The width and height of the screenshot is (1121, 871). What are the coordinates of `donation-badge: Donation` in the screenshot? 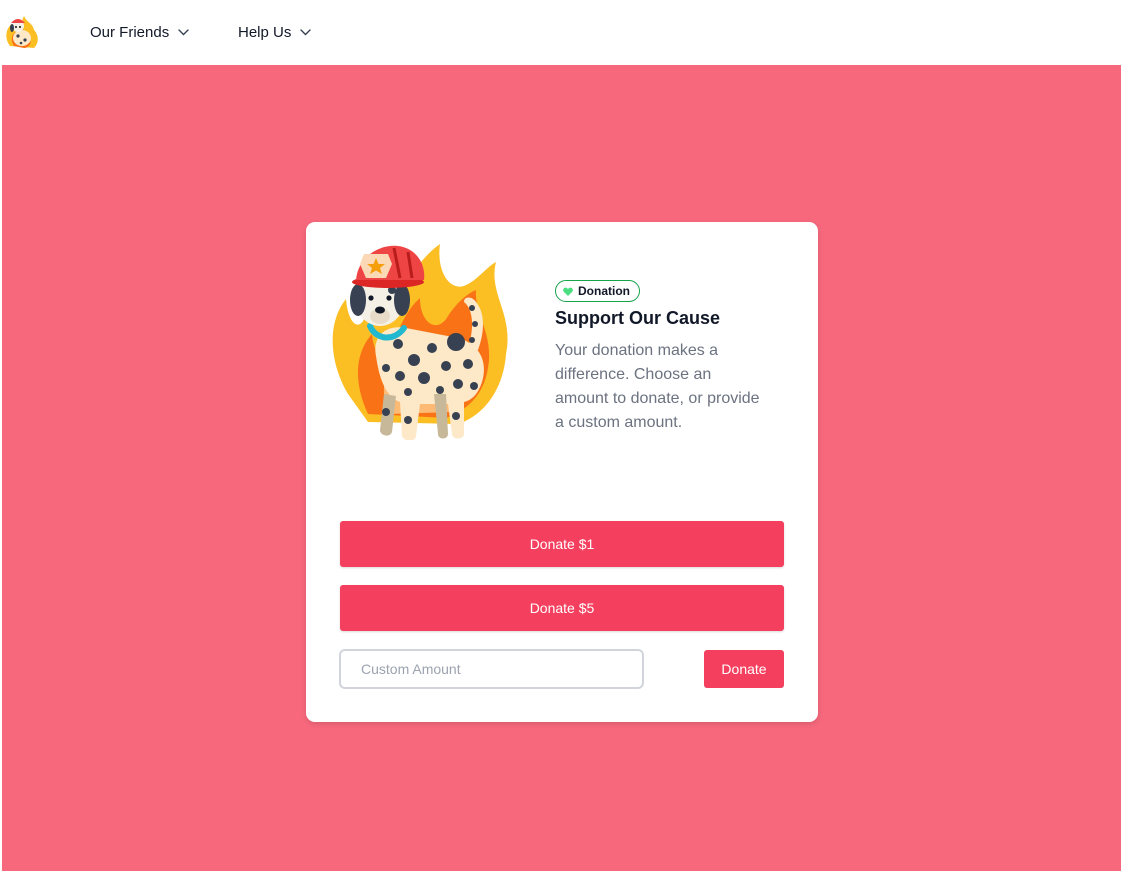 It's located at (597, 291).